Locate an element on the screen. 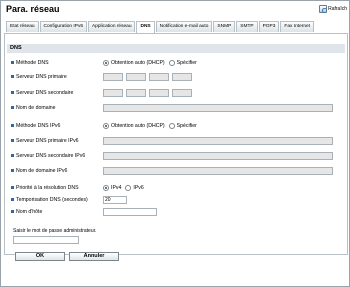 Image resolution: width=350 pixels, height=287 pixels. host-name-input is located at coordinates (130, 211).